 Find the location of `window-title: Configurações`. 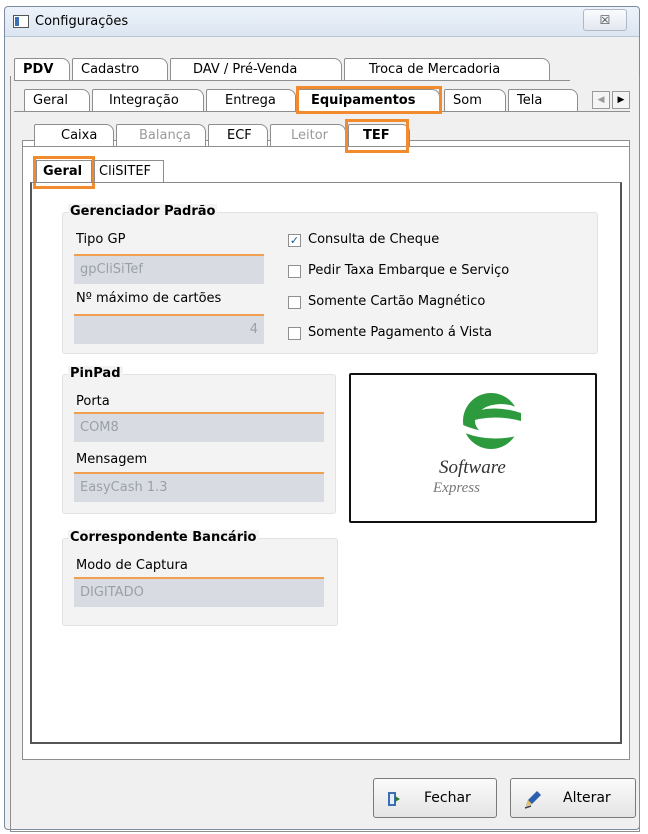

window-title: Configurações is located at coordinates (82, 21).